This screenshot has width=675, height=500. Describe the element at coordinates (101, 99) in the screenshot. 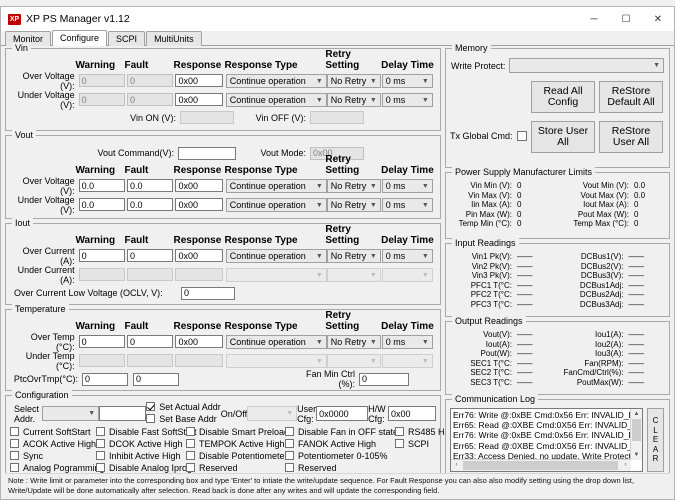

I see `vin-under-voltage-warning-input` at that location.